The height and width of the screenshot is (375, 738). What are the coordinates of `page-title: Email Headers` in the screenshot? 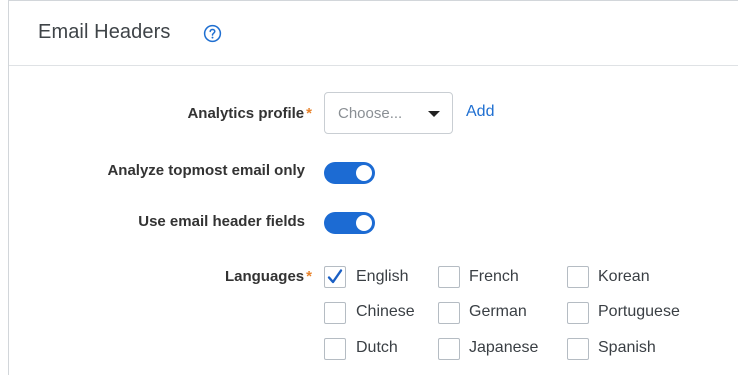 It's located at (104, 32).